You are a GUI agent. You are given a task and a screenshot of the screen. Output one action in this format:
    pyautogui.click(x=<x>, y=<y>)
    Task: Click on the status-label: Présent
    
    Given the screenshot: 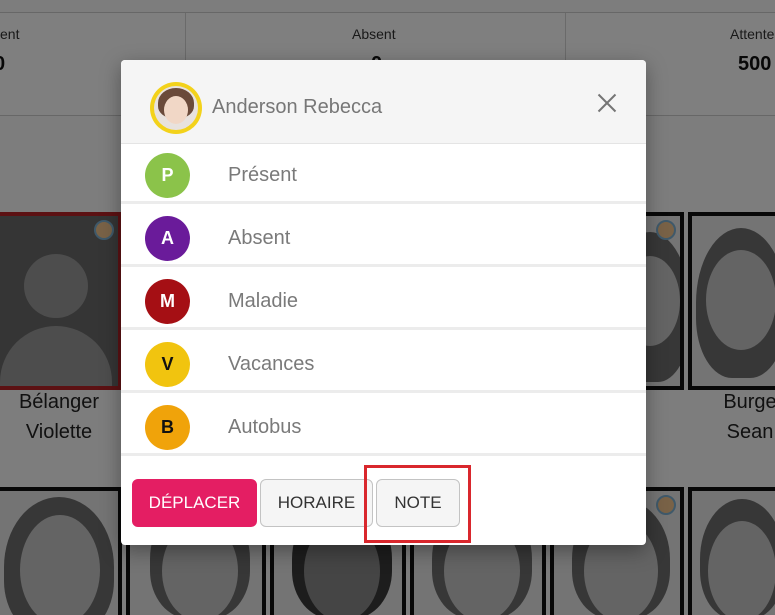 What is the action you would take?
    pyautogui.click(x=262, y=175)
    